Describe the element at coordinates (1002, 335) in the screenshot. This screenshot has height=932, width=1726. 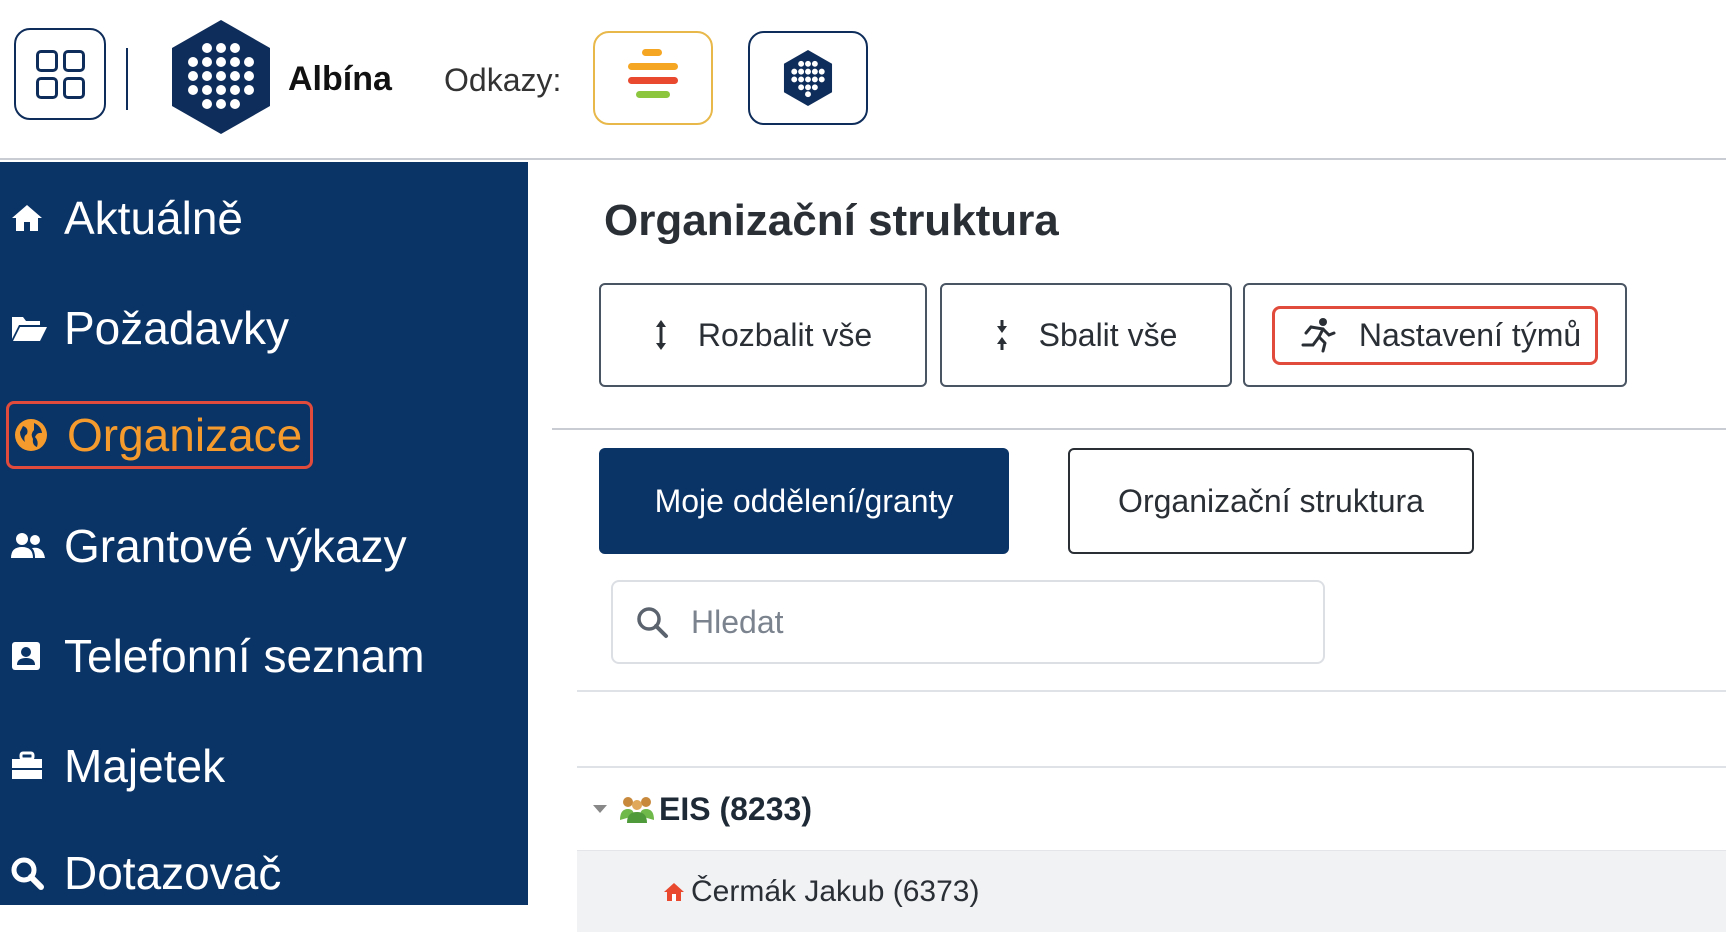
I see `collapse-arrows-icon` at that location.